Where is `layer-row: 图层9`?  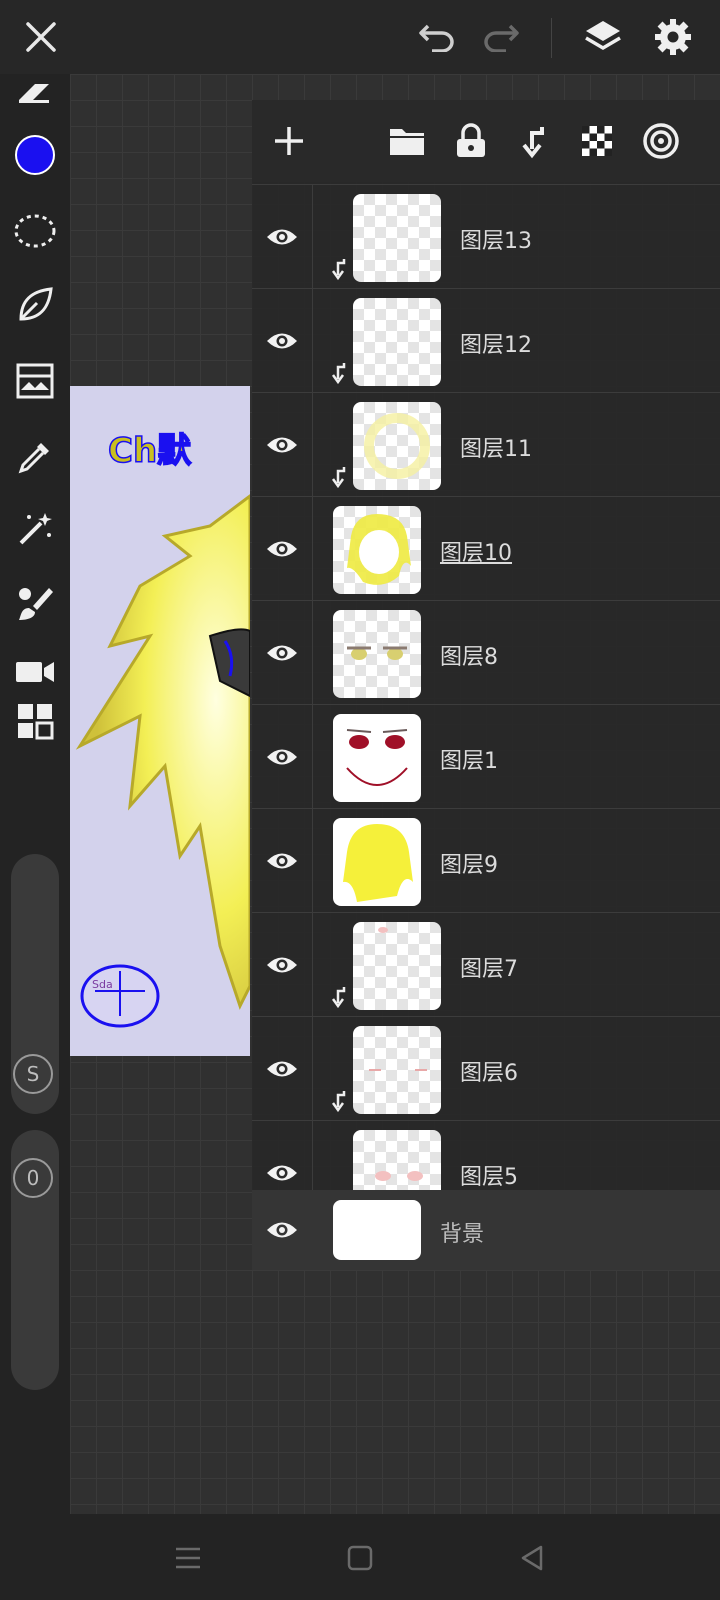
layer-row: 图层9 is located at coordinates (486, 860).